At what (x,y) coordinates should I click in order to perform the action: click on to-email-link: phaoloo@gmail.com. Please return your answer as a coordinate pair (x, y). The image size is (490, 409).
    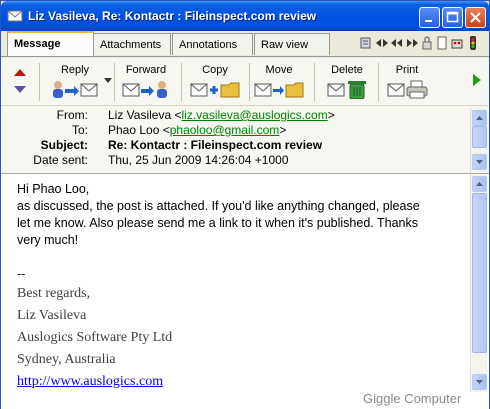
    Looking at the image, I should click on (225, 130).